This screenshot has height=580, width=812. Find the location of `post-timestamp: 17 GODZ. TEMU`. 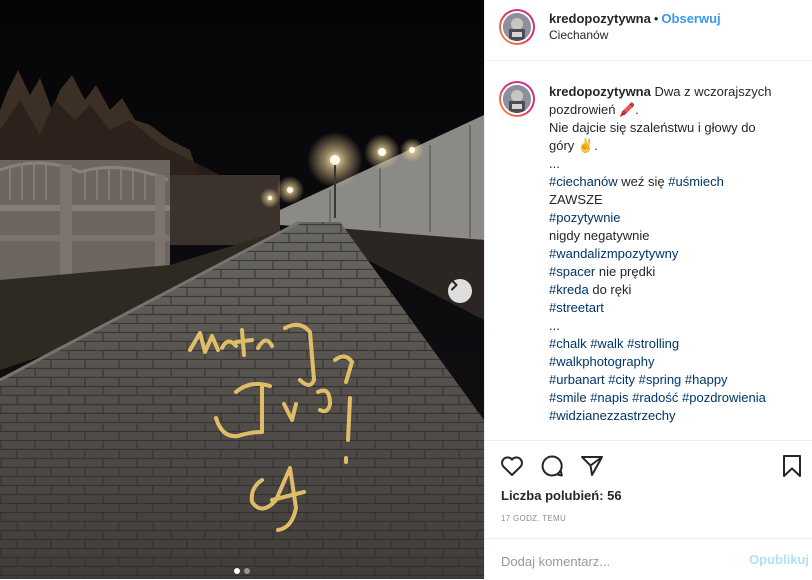

post-timestamp: 17 GODZ. TEMU is located at coordinates (533, 518).